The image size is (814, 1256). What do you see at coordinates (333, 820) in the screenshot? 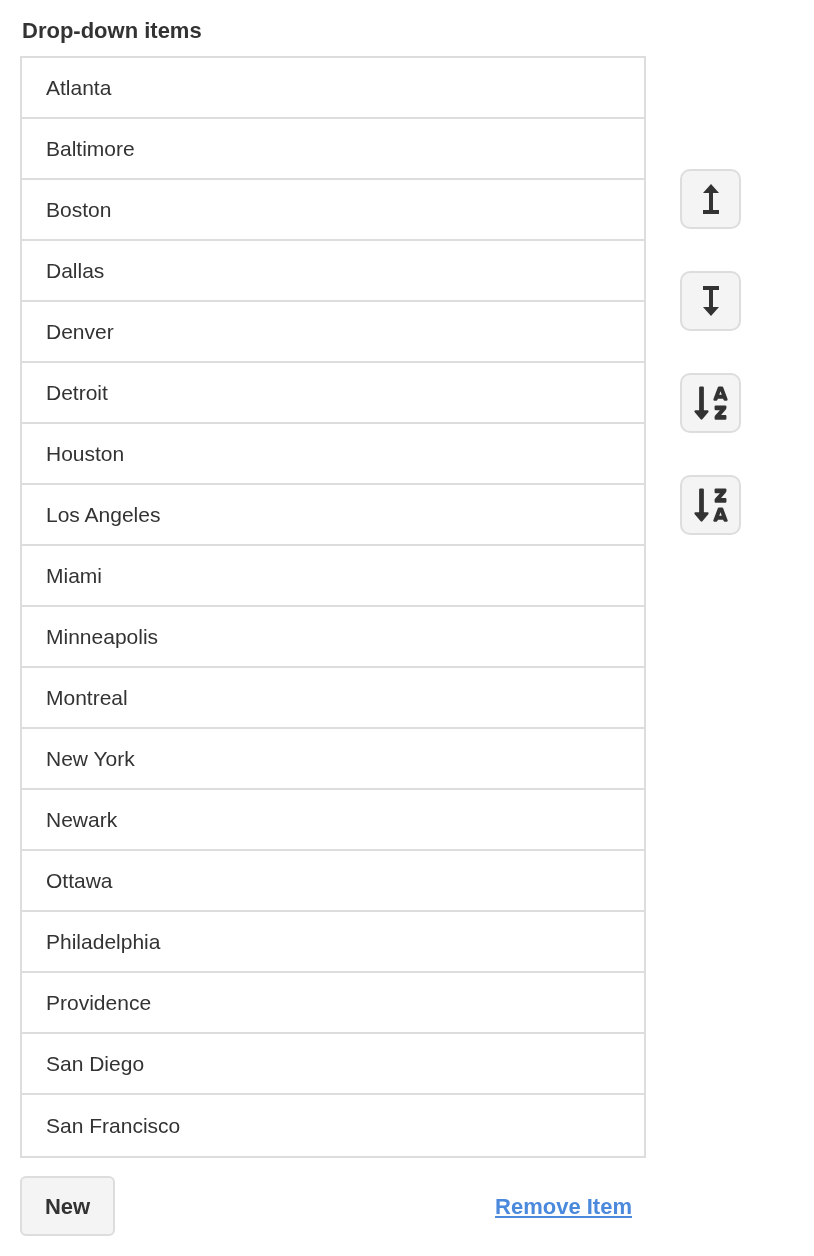
I see `list-item: Newark` at bounding box center [333, 820].